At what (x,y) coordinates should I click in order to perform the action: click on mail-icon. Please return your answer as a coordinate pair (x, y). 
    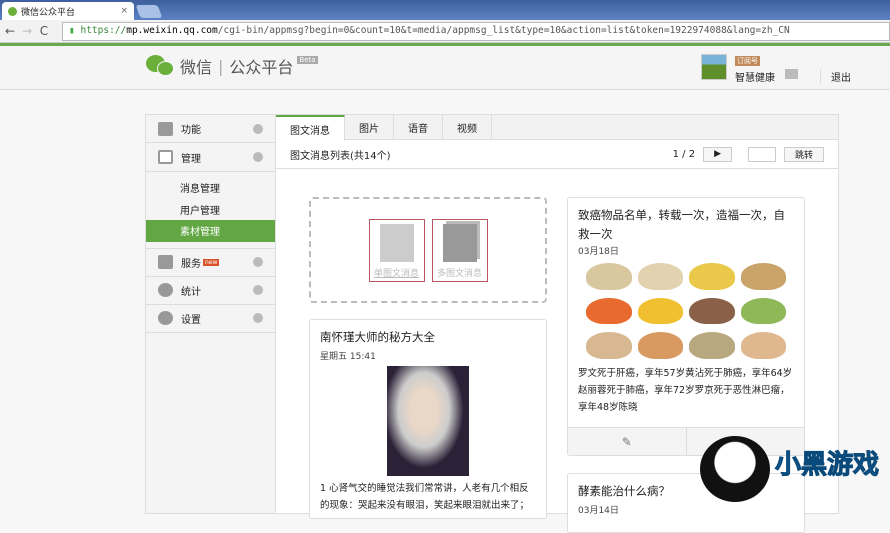
    Looking at the image, I should click on (791, 74).